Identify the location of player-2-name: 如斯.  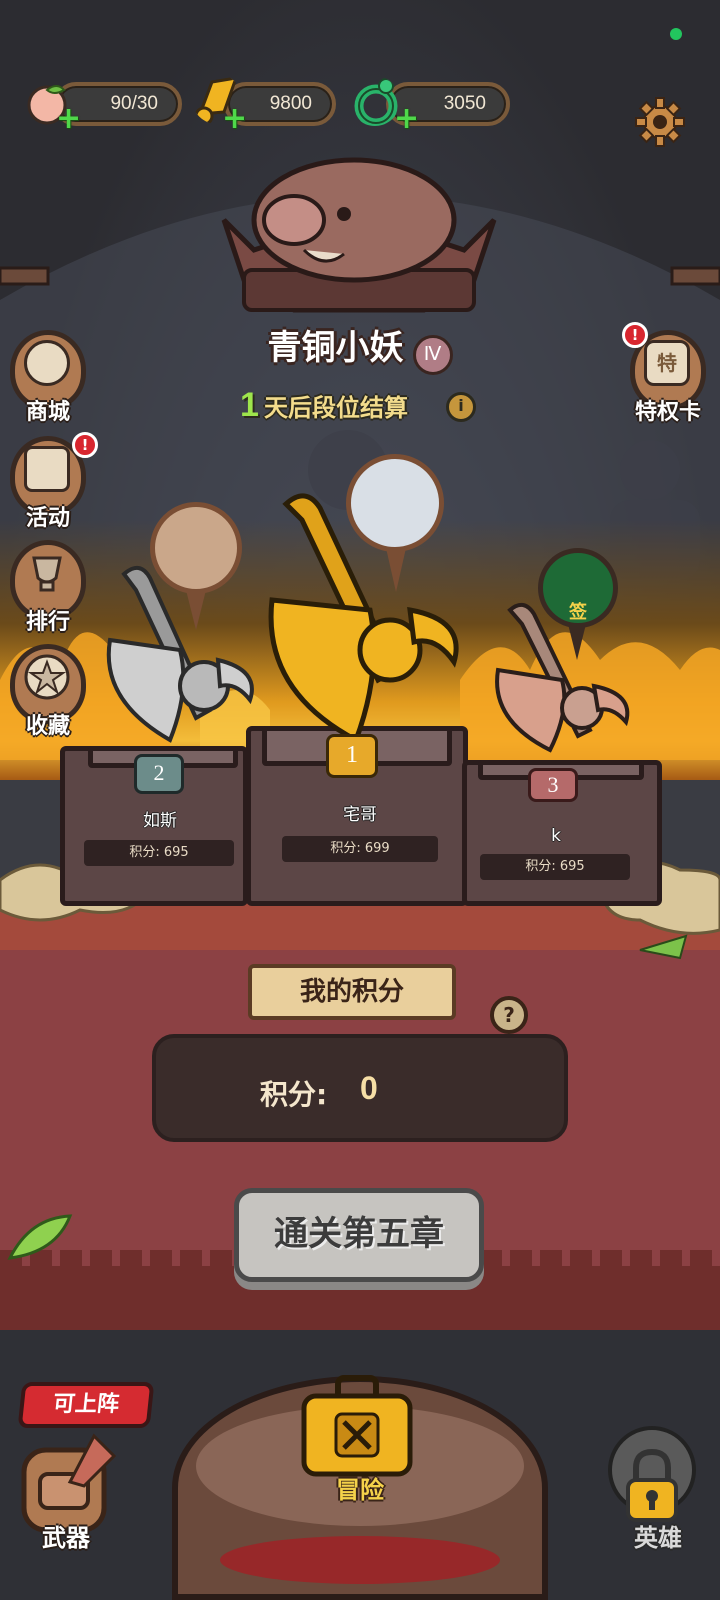
(160, 821).